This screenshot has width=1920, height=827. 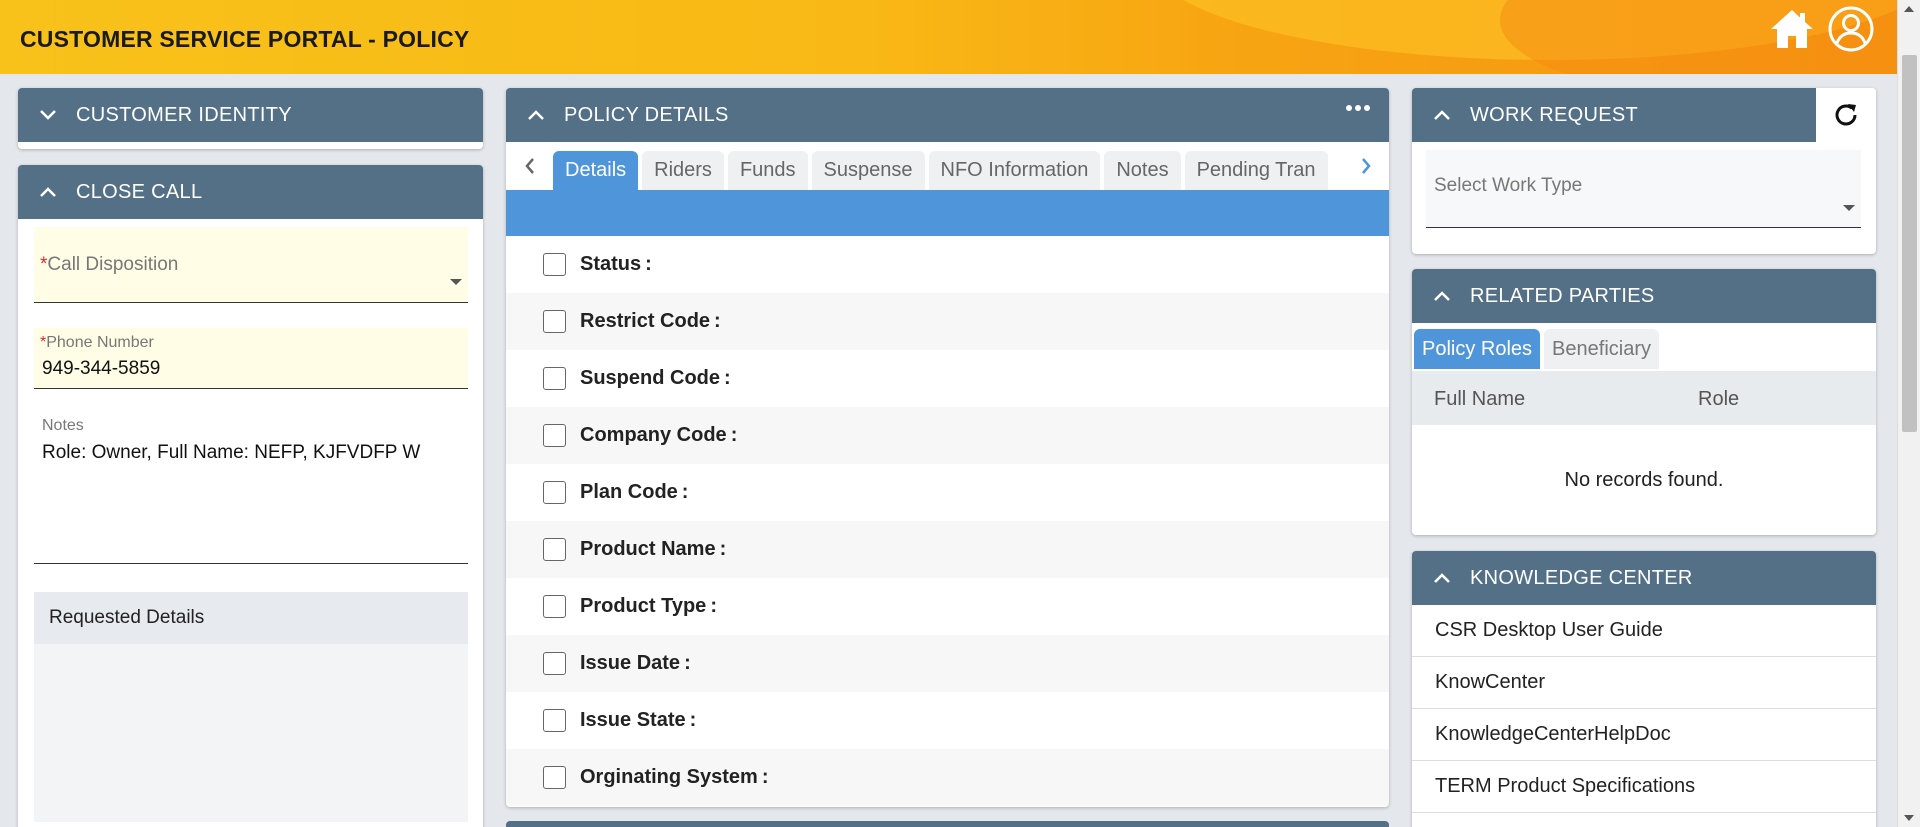 I want to click on user-icon, so click(x=1851, y=29).